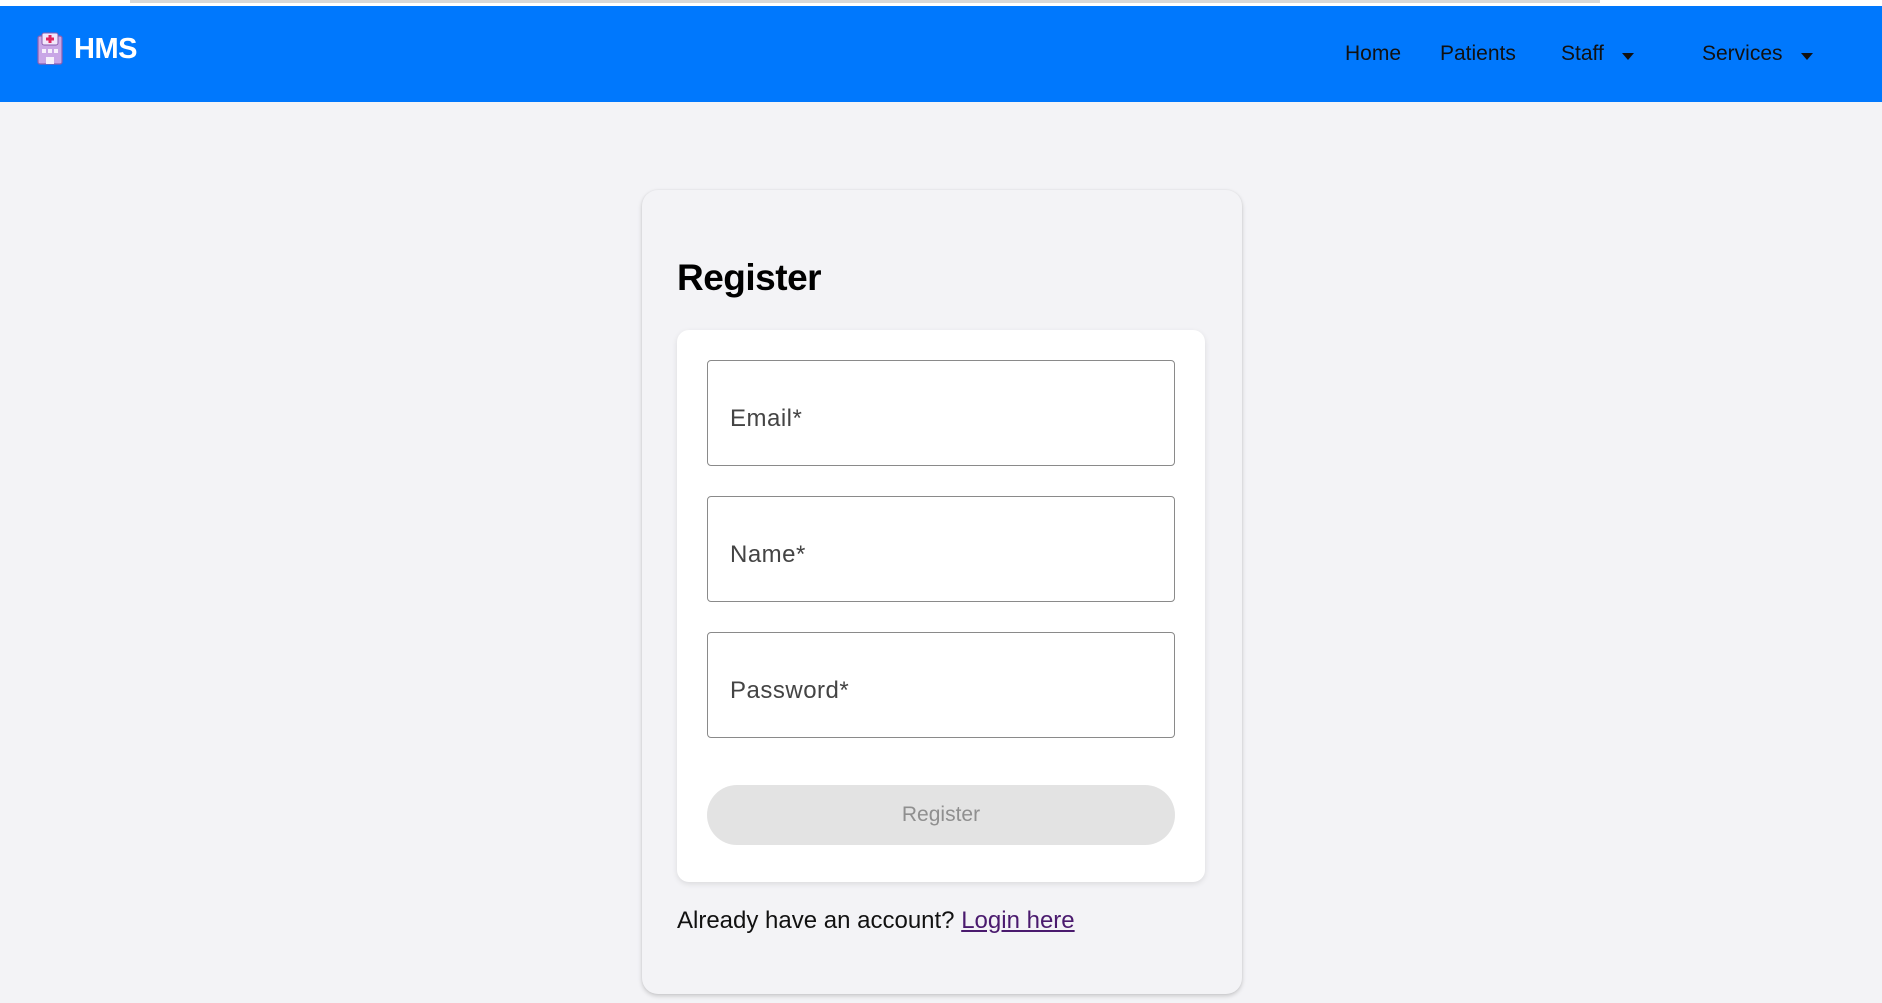  What do you see at coordinates (816, 920) in the screenshot?
I see `login-prompt-text: Already have an account?` at bounding box center [816, 920].